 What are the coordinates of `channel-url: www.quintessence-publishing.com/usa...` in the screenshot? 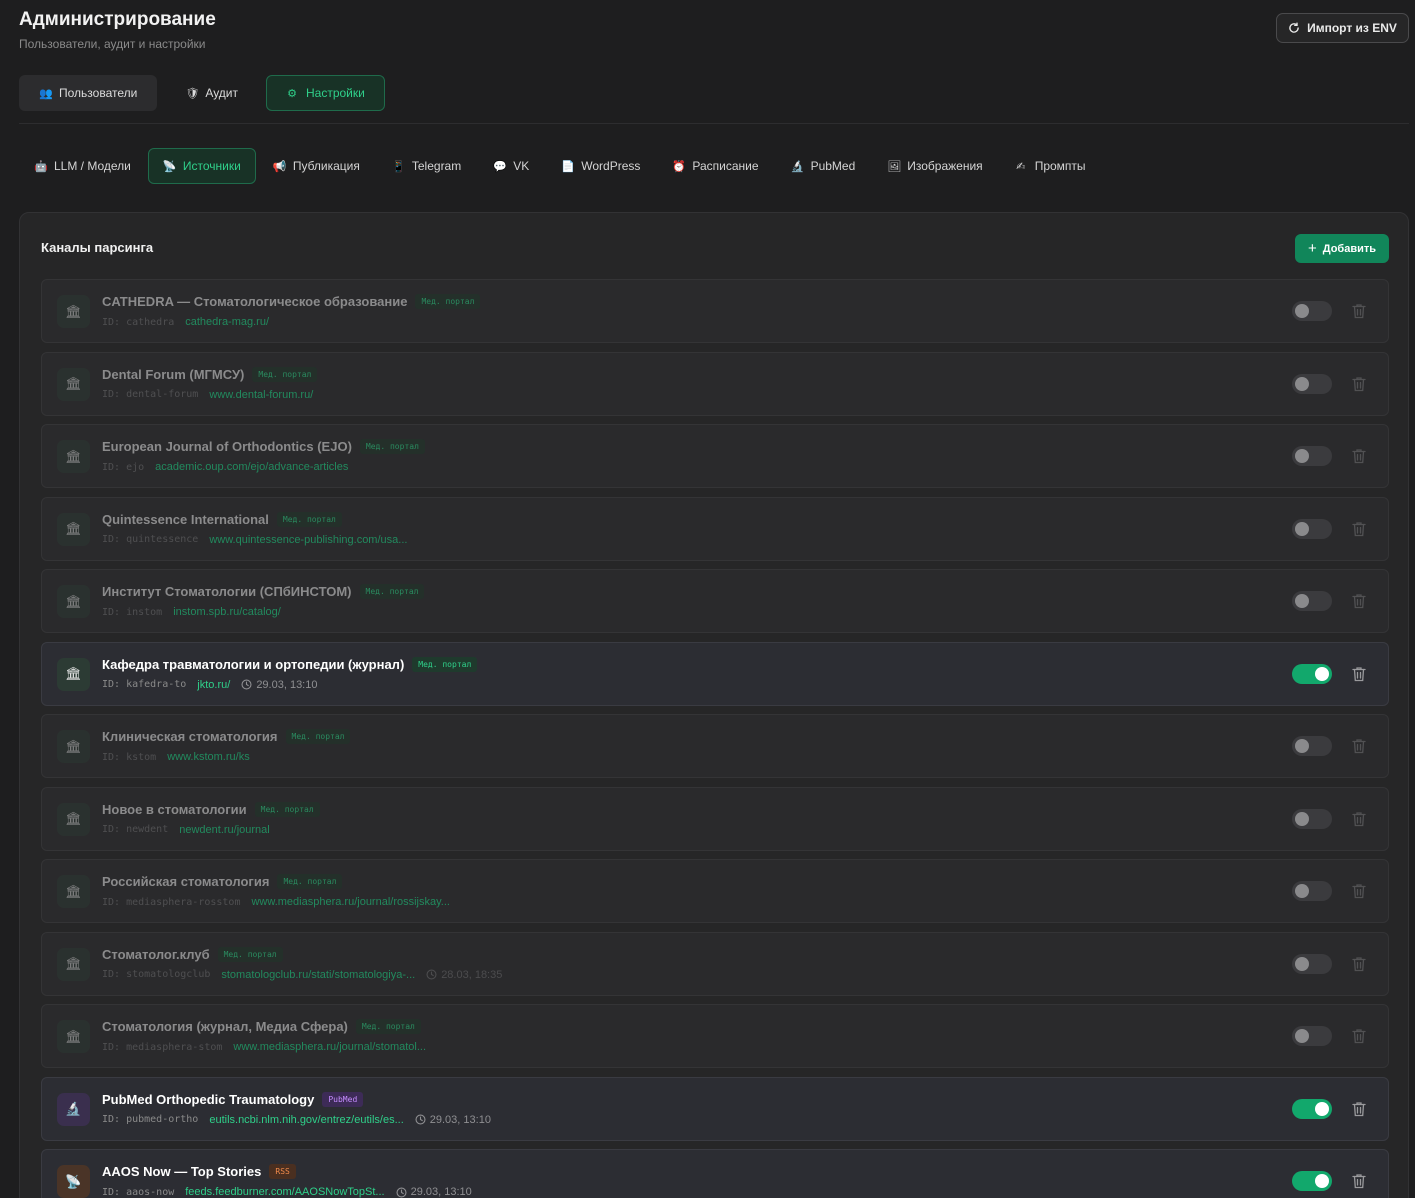 It's located at (308, 540).